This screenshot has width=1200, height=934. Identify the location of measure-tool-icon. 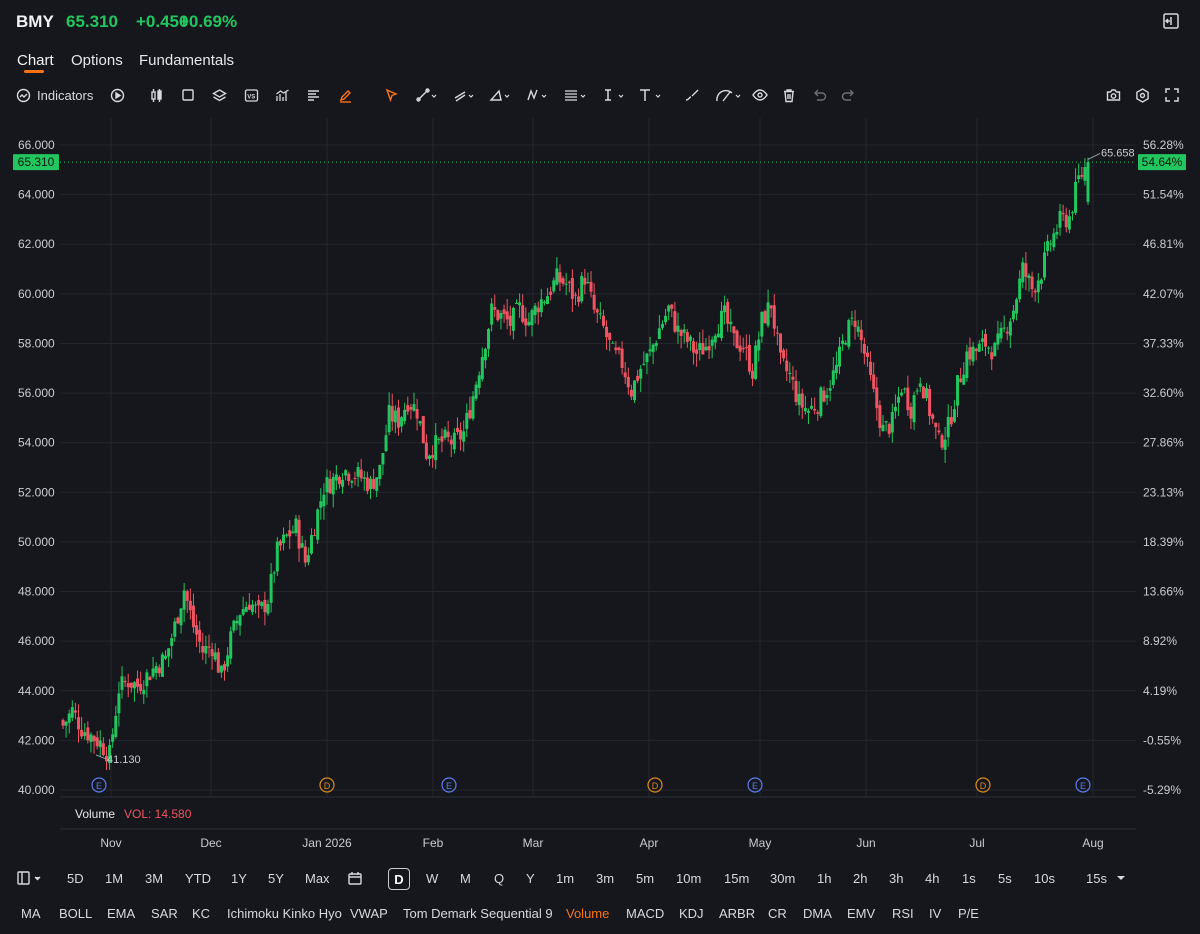
(728, 95).